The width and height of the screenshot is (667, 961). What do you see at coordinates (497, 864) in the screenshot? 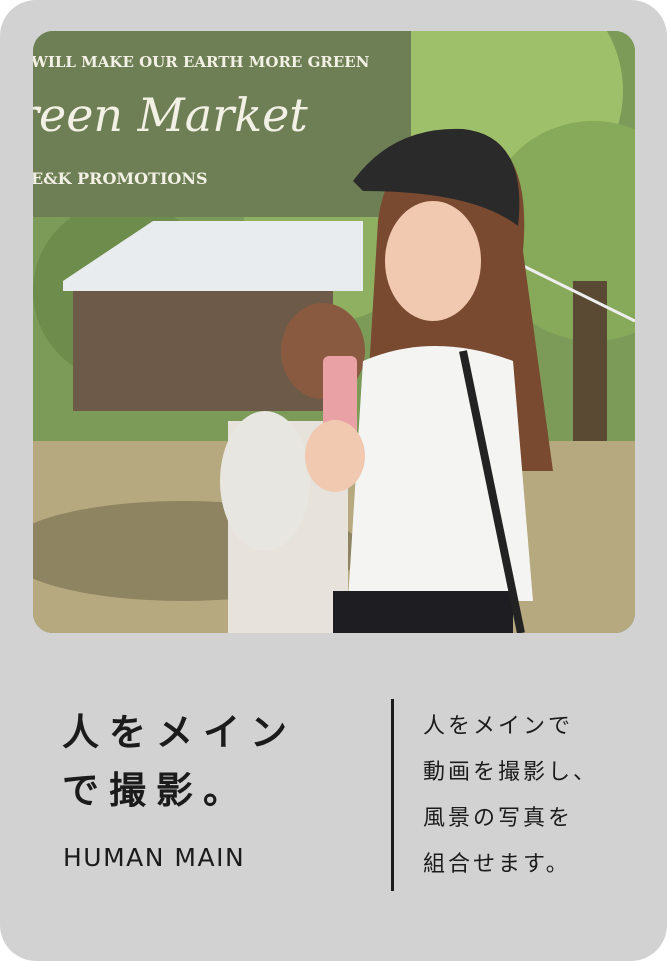
I see `description-line: 組合せます。` at bounding box center [497, 864].